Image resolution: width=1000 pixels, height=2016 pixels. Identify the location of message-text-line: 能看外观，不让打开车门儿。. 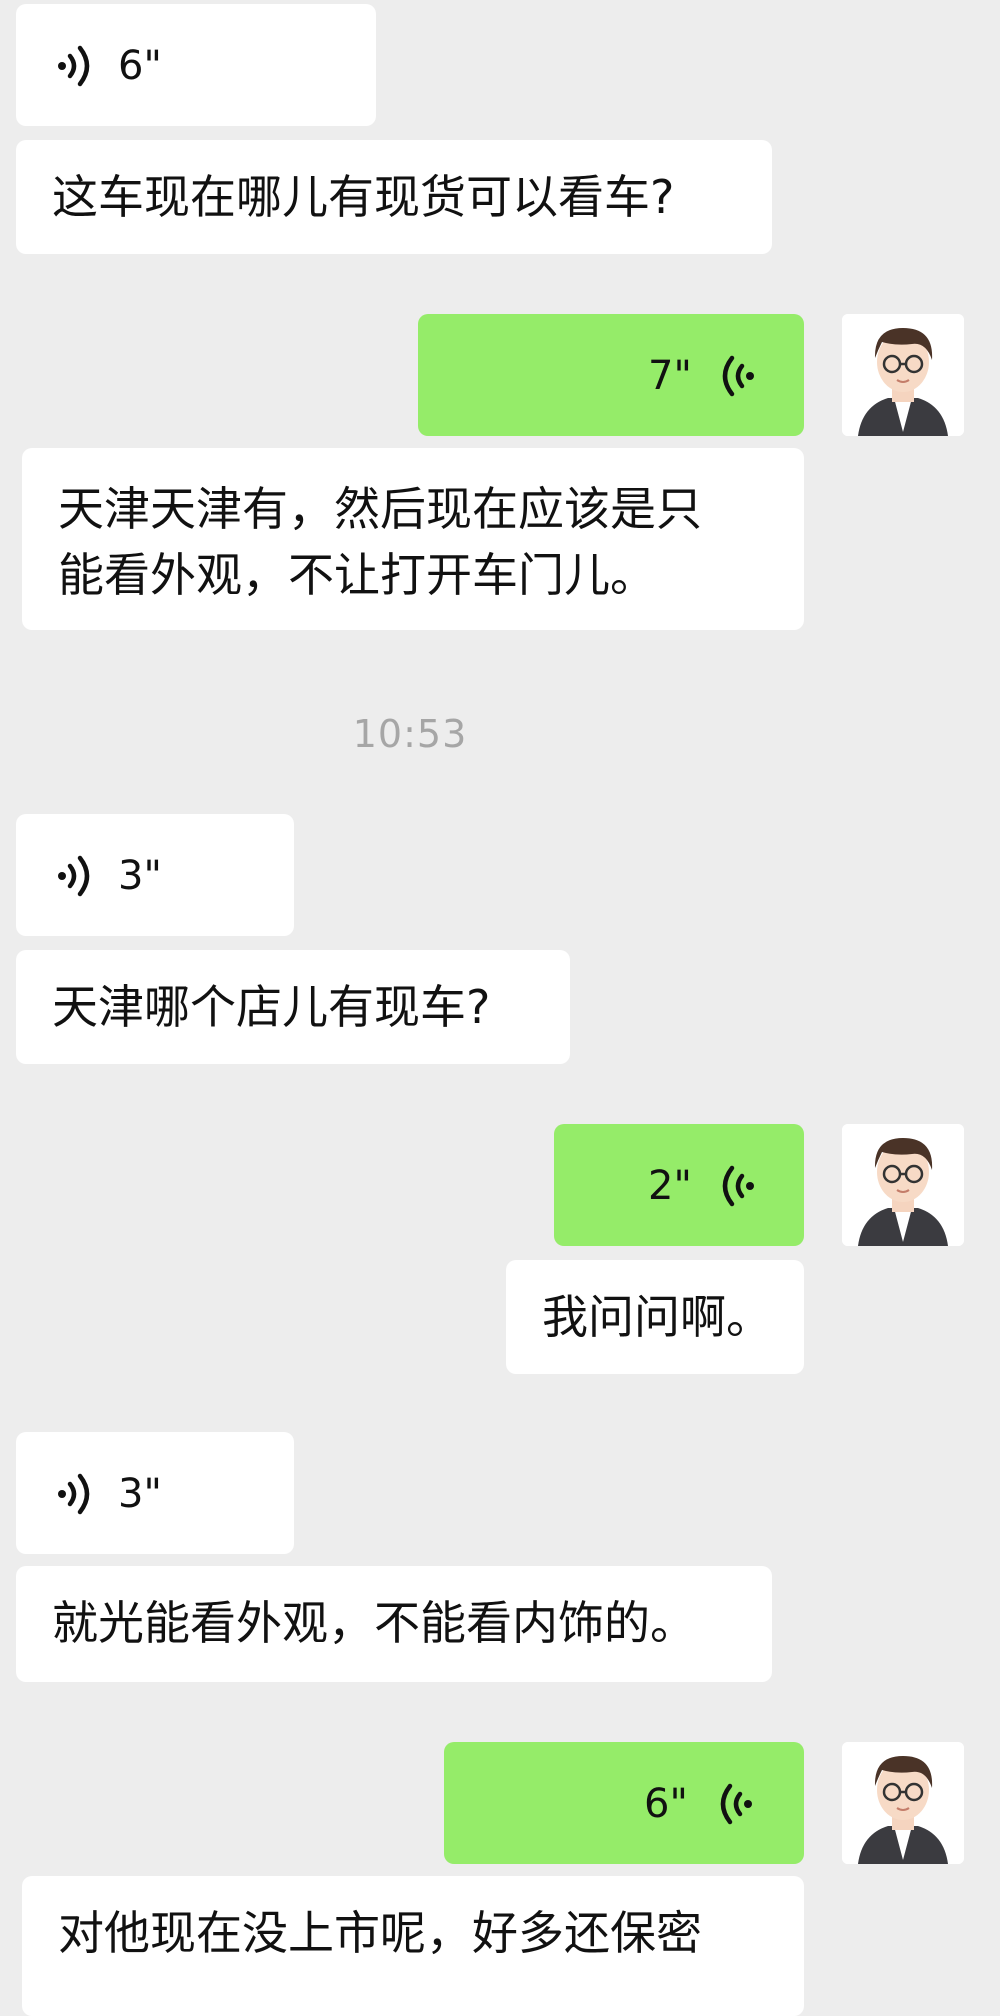
(357, 575).